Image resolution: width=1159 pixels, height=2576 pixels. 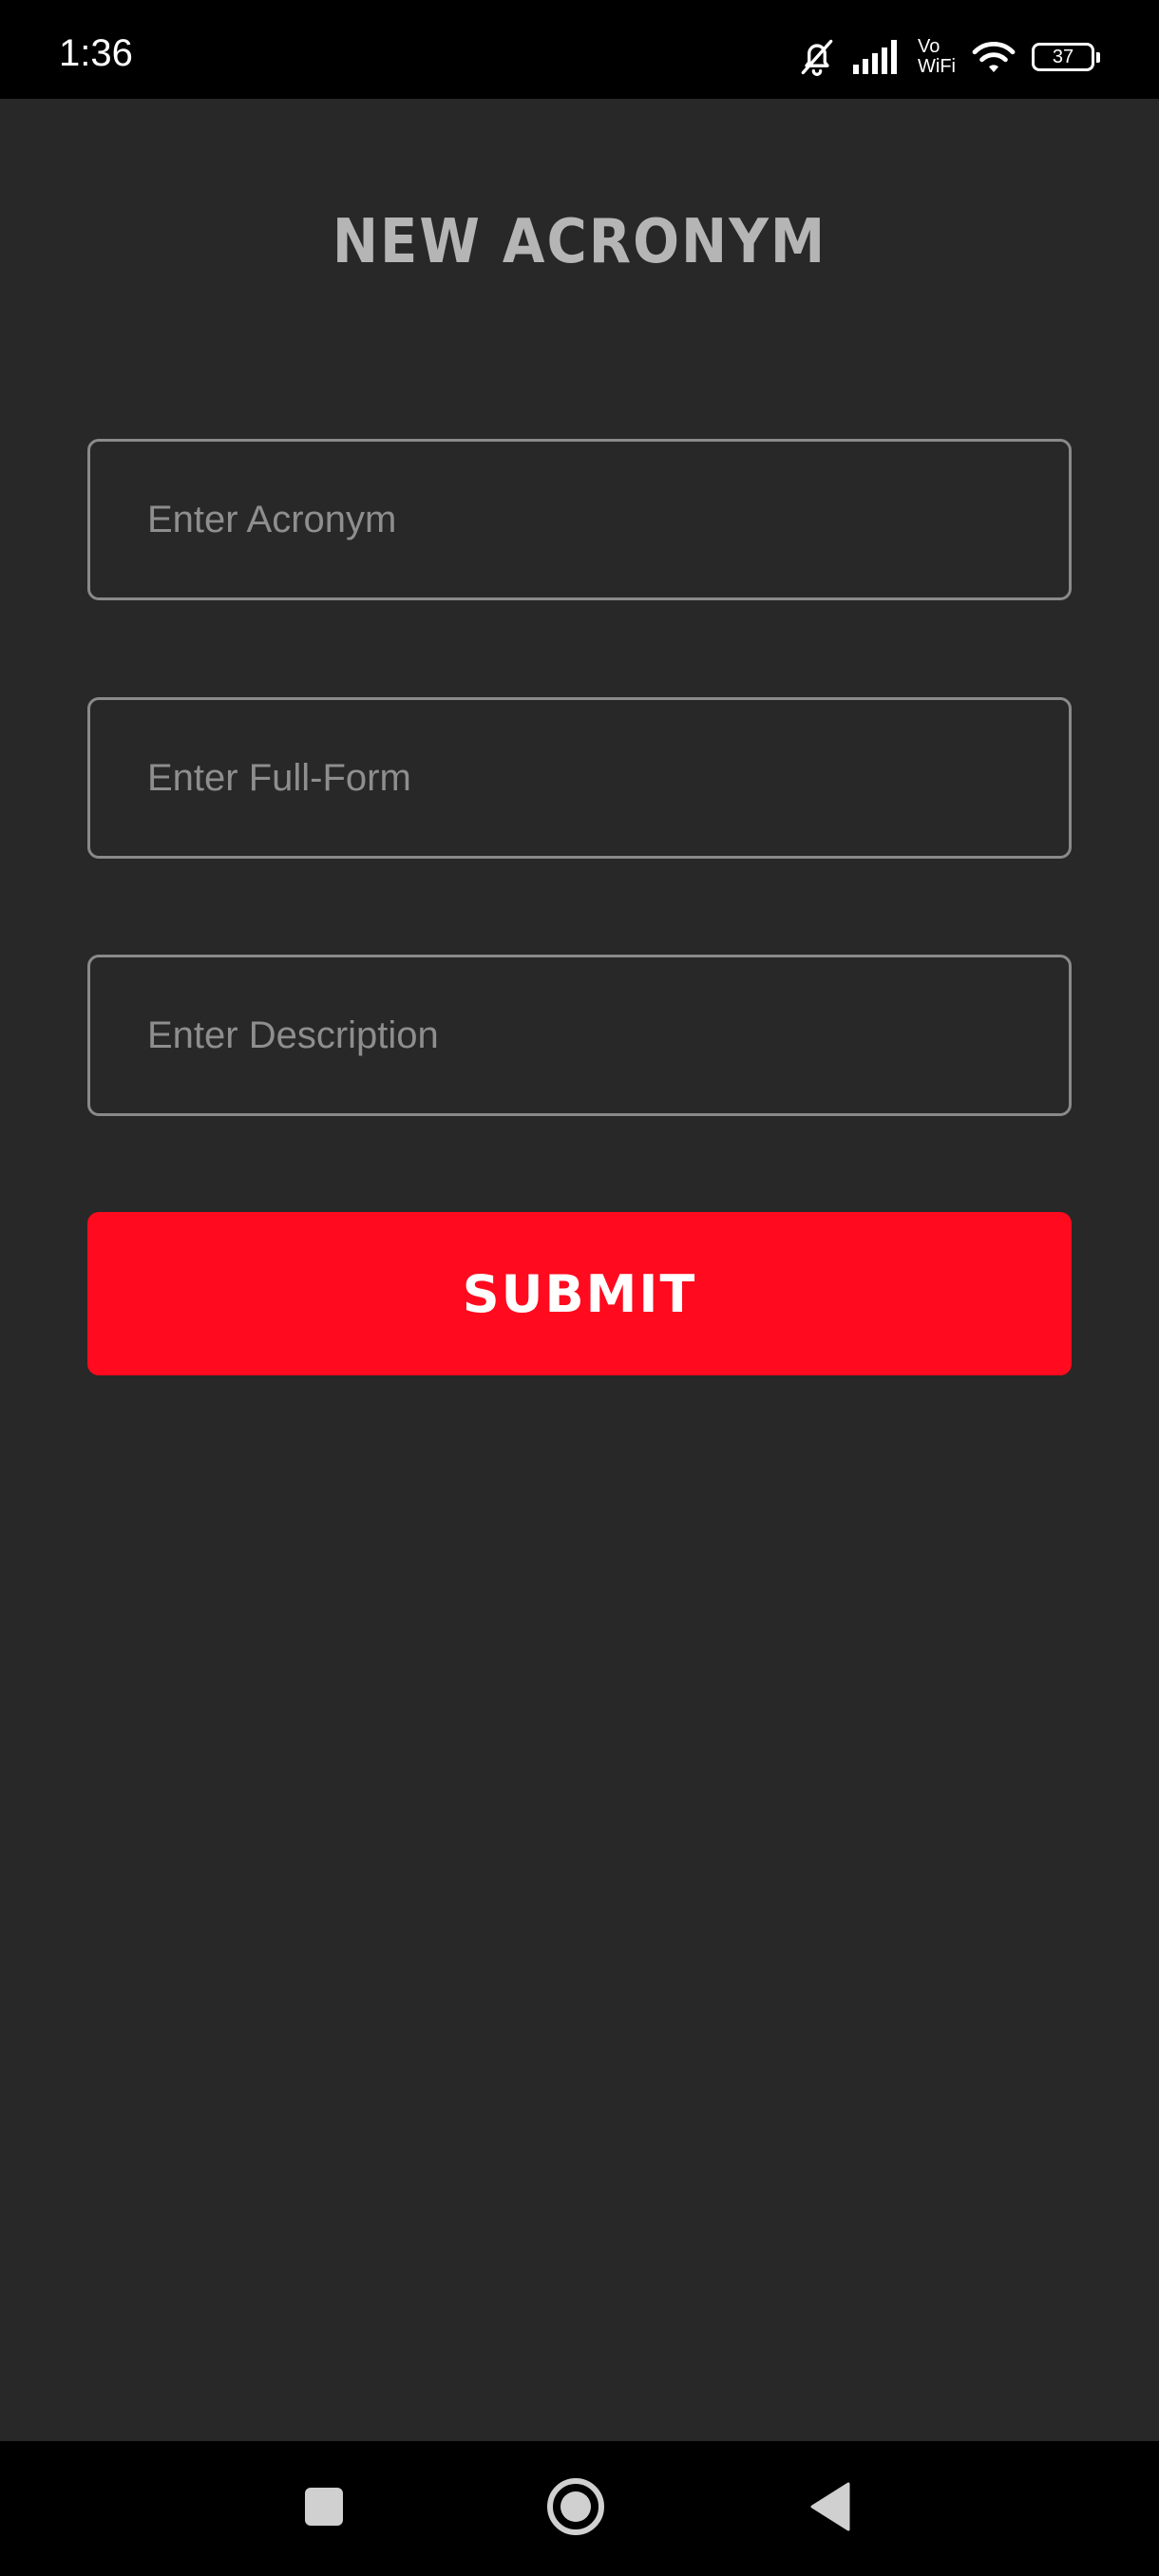 I want to click on page-title: NEW ACRONYM, so click(x=579, y=242).